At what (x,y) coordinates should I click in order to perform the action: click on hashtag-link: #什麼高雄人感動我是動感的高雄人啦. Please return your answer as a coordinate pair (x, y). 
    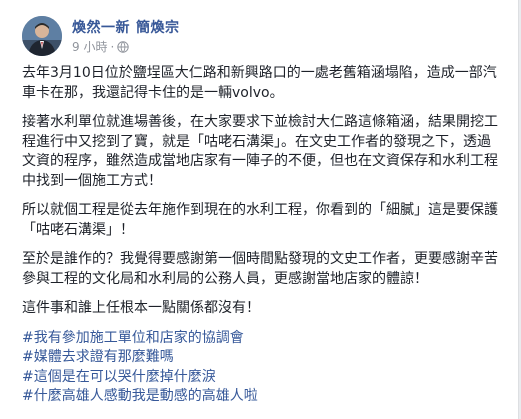
    Looking at the image, I should click on (262, 397).